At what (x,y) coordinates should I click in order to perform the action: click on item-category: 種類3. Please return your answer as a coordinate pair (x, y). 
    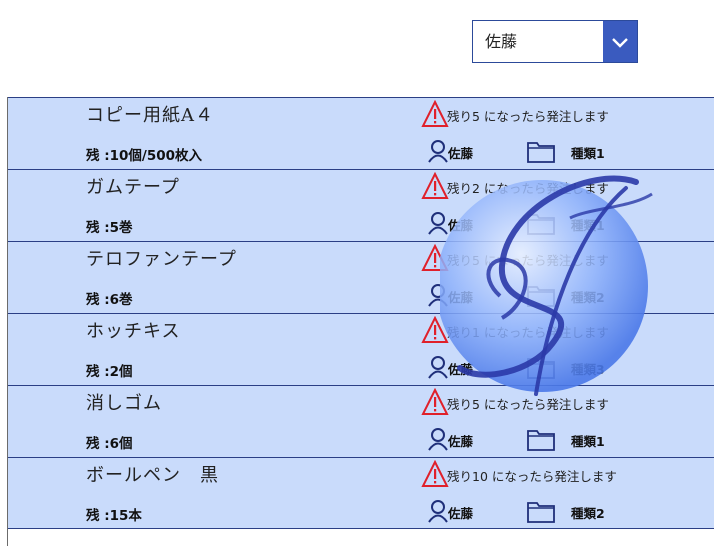
    Looking at the image, I should click on (588, 369).